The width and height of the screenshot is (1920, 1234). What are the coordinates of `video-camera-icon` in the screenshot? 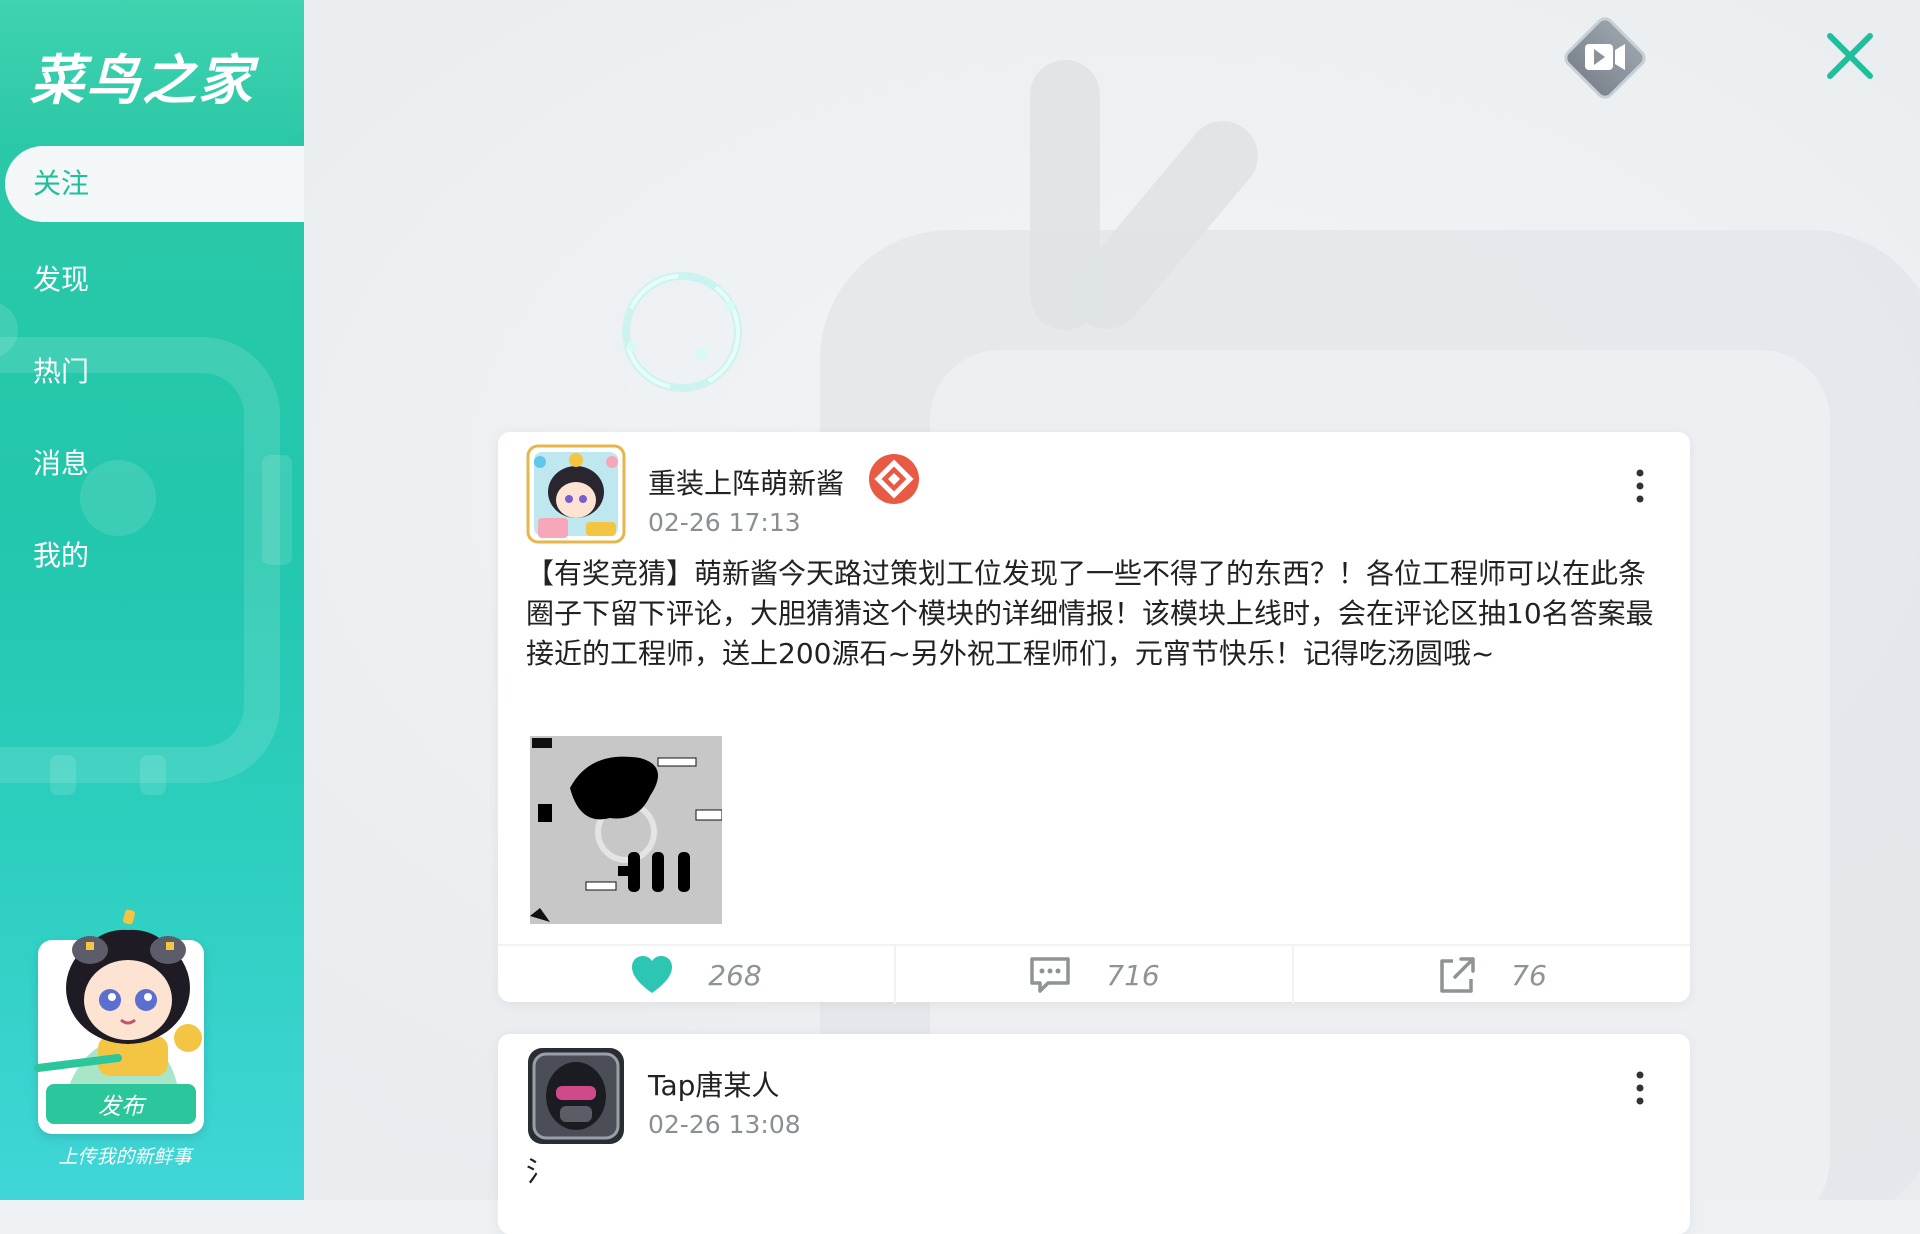 It's located at (1605, 58).